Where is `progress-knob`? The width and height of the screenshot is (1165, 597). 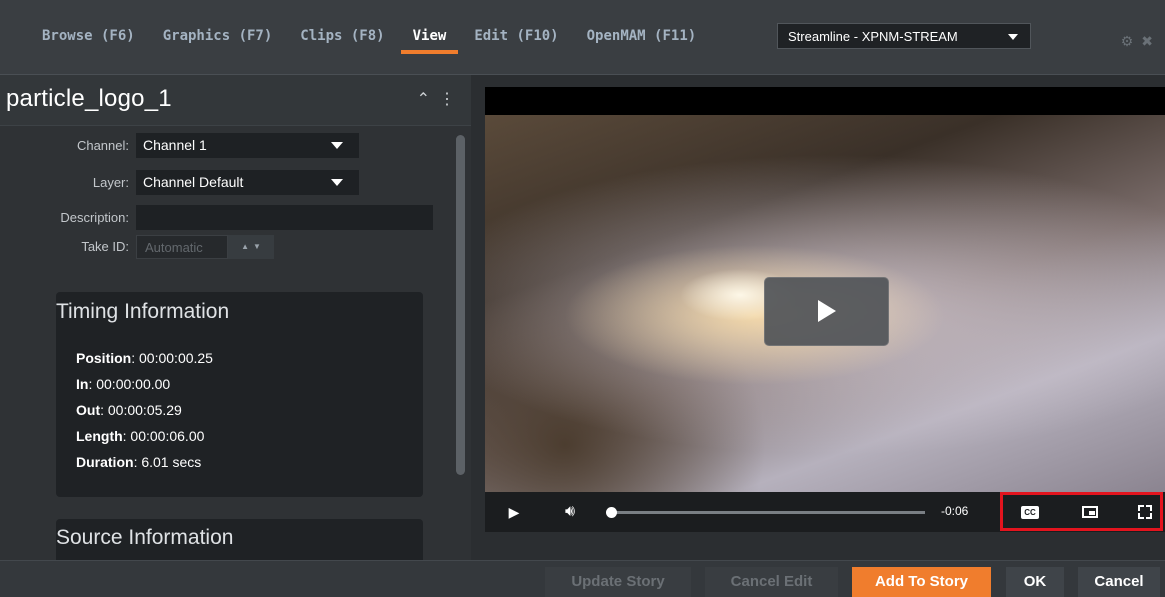 progress-knob is located at coordinates (611, 512).